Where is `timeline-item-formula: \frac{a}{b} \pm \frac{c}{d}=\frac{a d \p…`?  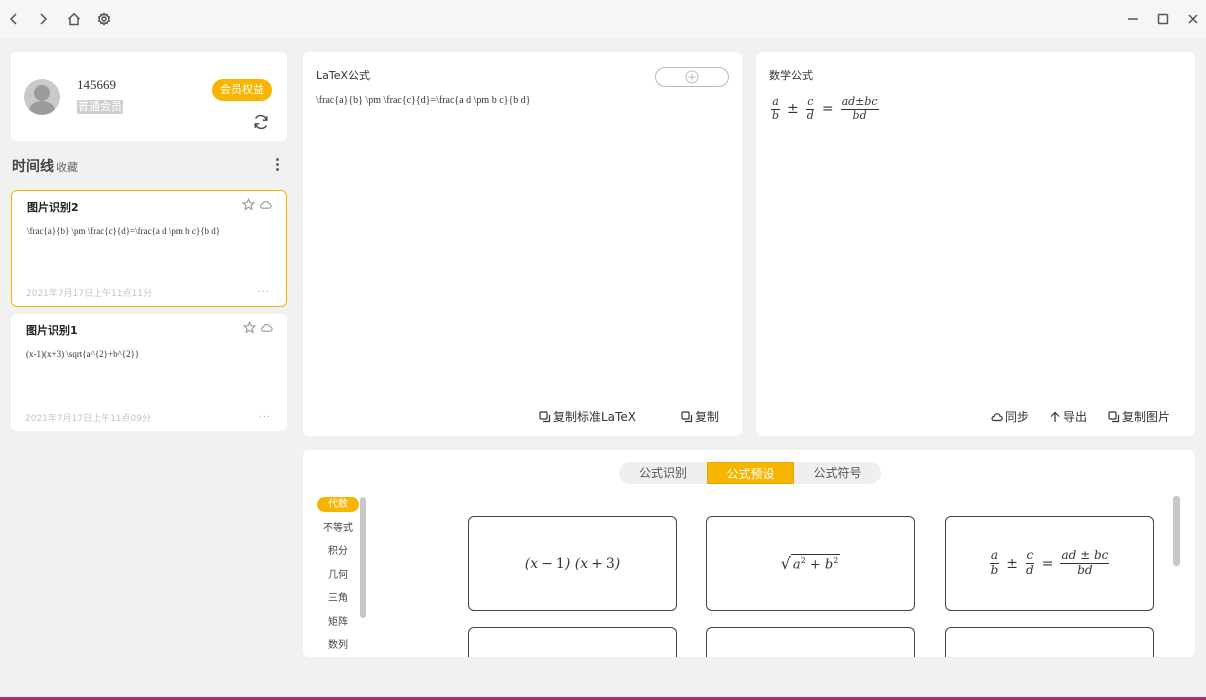 timeline-item-formula: \frac{a}{b} \pm \frac{c}{d}=\frac{a d \p… is located at coordinates (124, 231).